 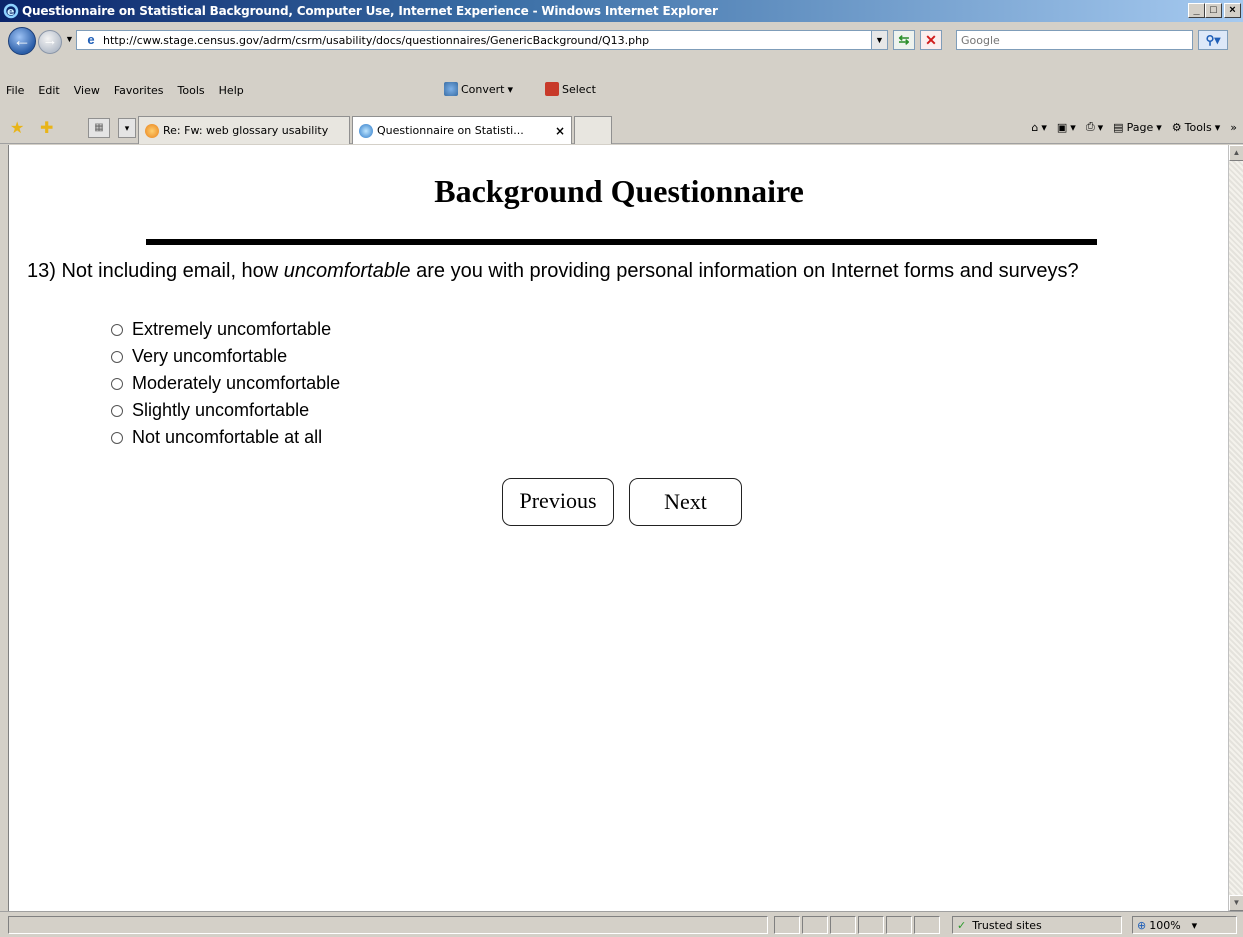 I want to click on option-label: Very uncomfortable, so click(x=210, y=356).